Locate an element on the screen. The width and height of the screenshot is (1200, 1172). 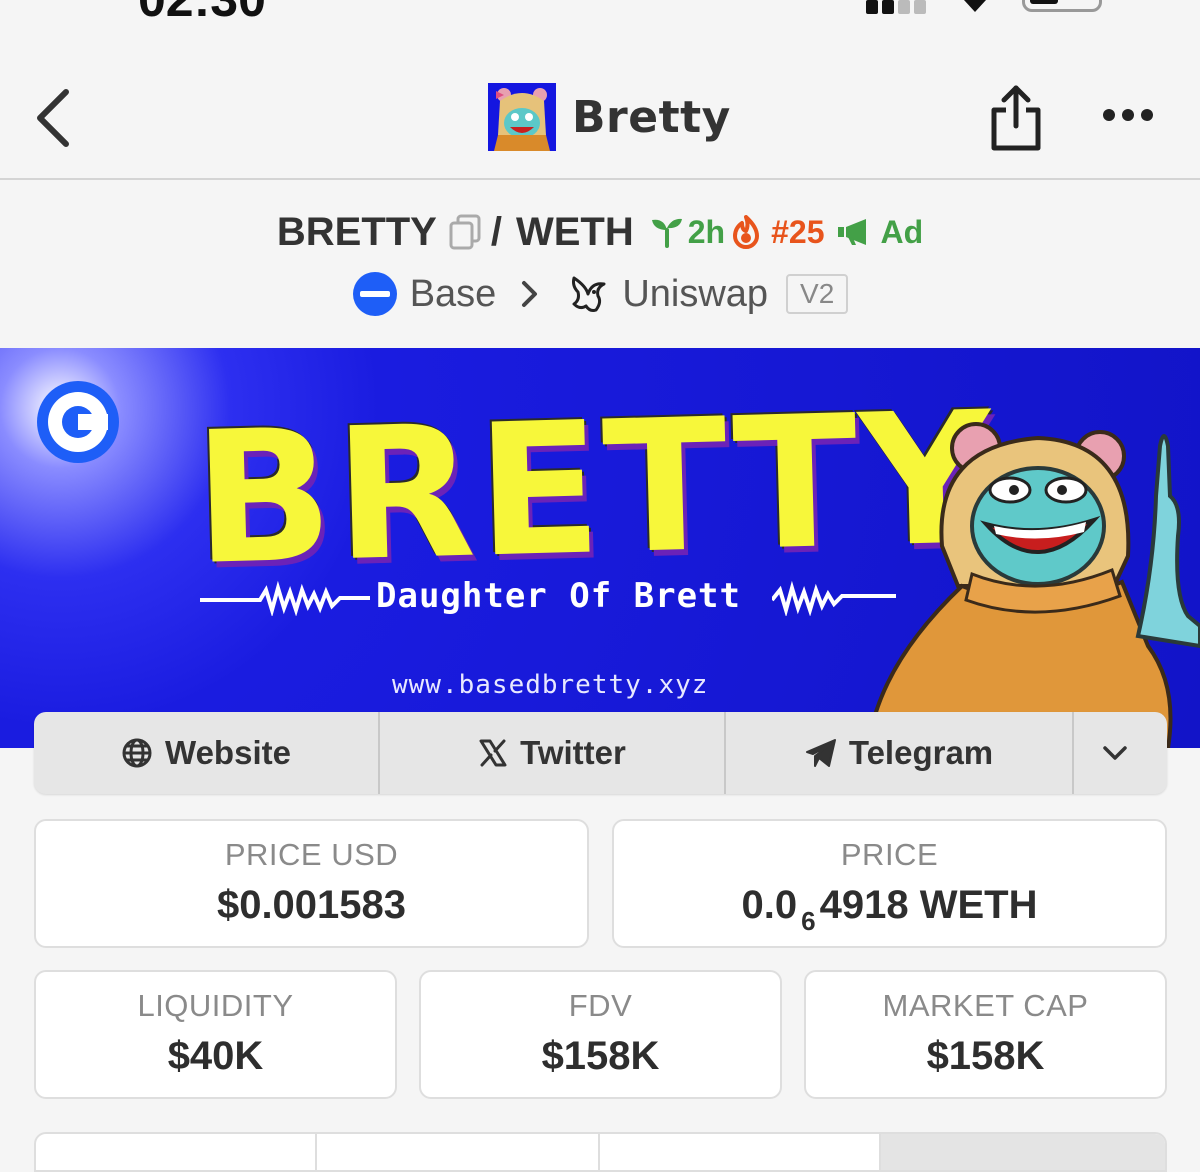
price-prefix: 0.0 is located at coordinates (769, 905).